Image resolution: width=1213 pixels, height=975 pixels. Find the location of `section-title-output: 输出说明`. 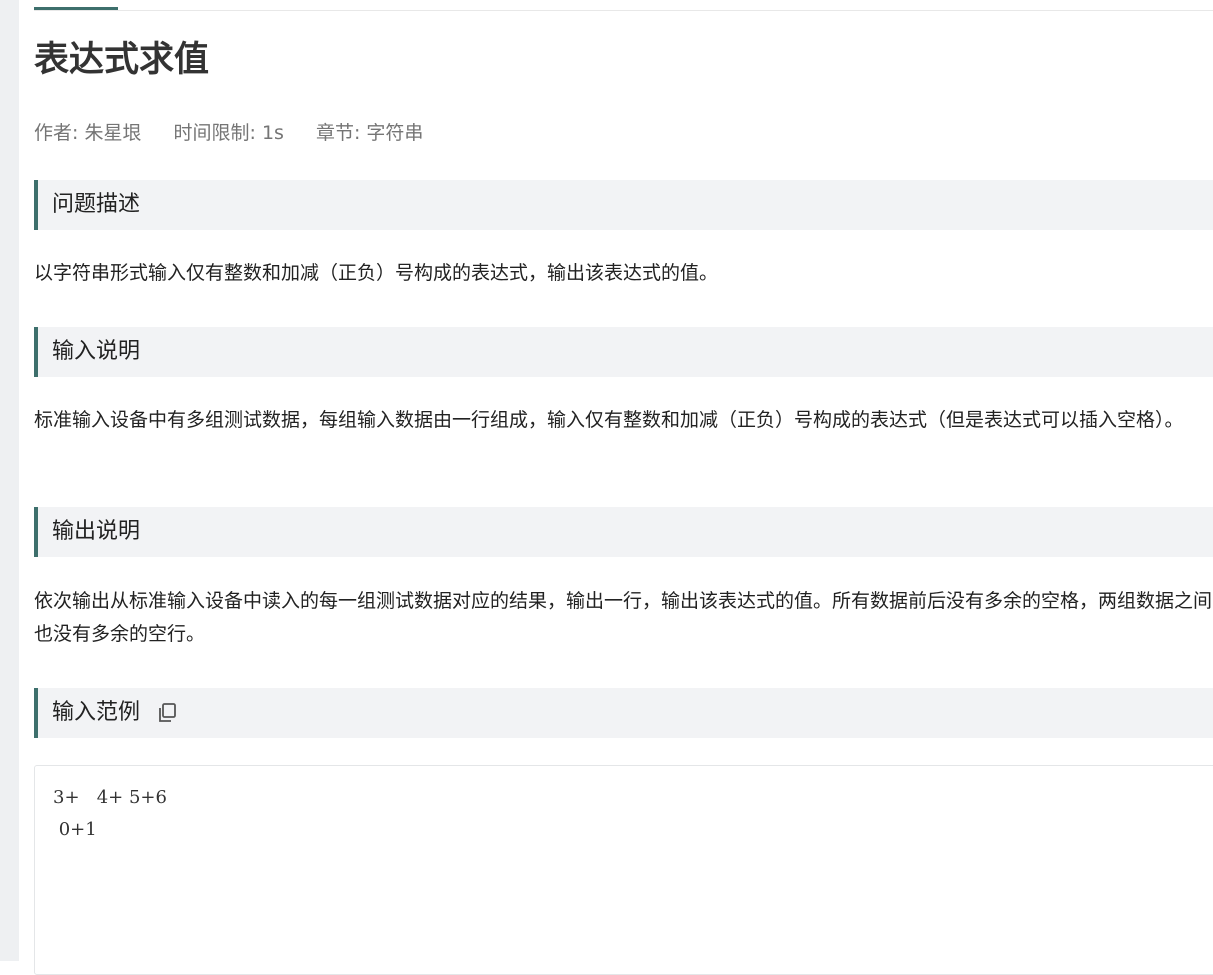

section-title-output: 输出说明 is located at coordinates (96, 531).